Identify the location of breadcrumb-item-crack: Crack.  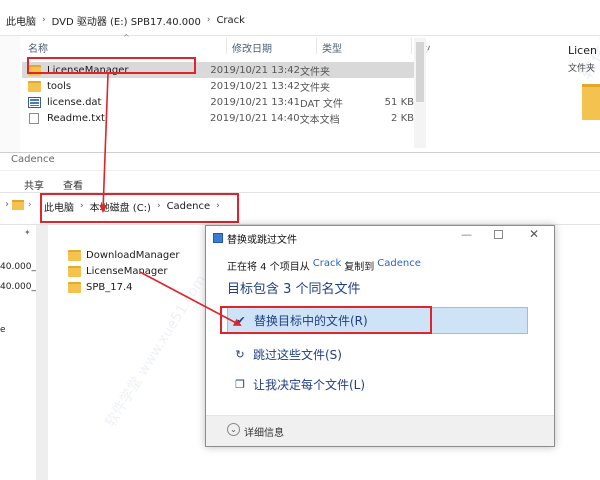
(230, 20).